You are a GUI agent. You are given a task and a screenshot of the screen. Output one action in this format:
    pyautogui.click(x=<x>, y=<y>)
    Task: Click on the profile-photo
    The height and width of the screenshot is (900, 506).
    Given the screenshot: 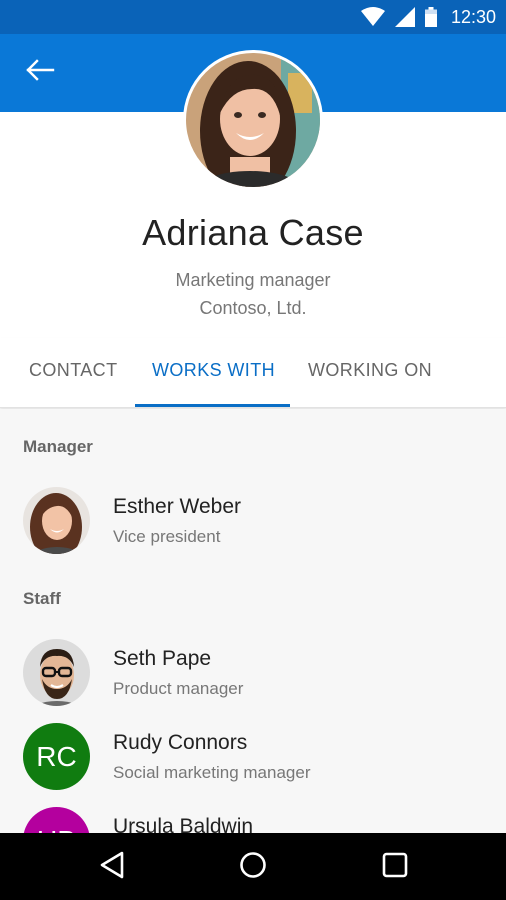 What is the action you would take?
    pyautogui.click(x=253, y=120)
    